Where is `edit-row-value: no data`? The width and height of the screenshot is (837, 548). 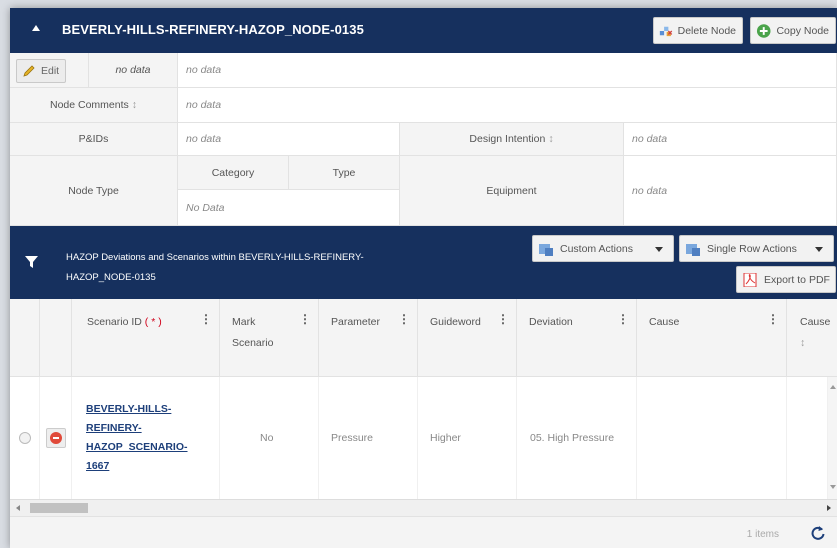
edit-row-value: no data is located at coordinates (133, 70).